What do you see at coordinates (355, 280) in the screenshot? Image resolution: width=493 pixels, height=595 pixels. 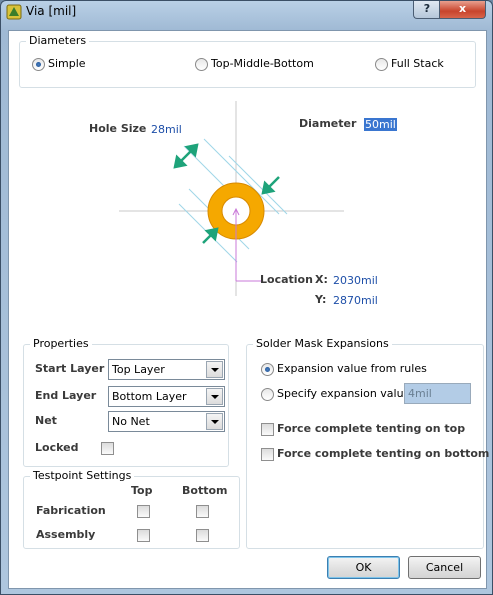 I see `location-x-value: 2030mil` at bounding box center [355, 280].